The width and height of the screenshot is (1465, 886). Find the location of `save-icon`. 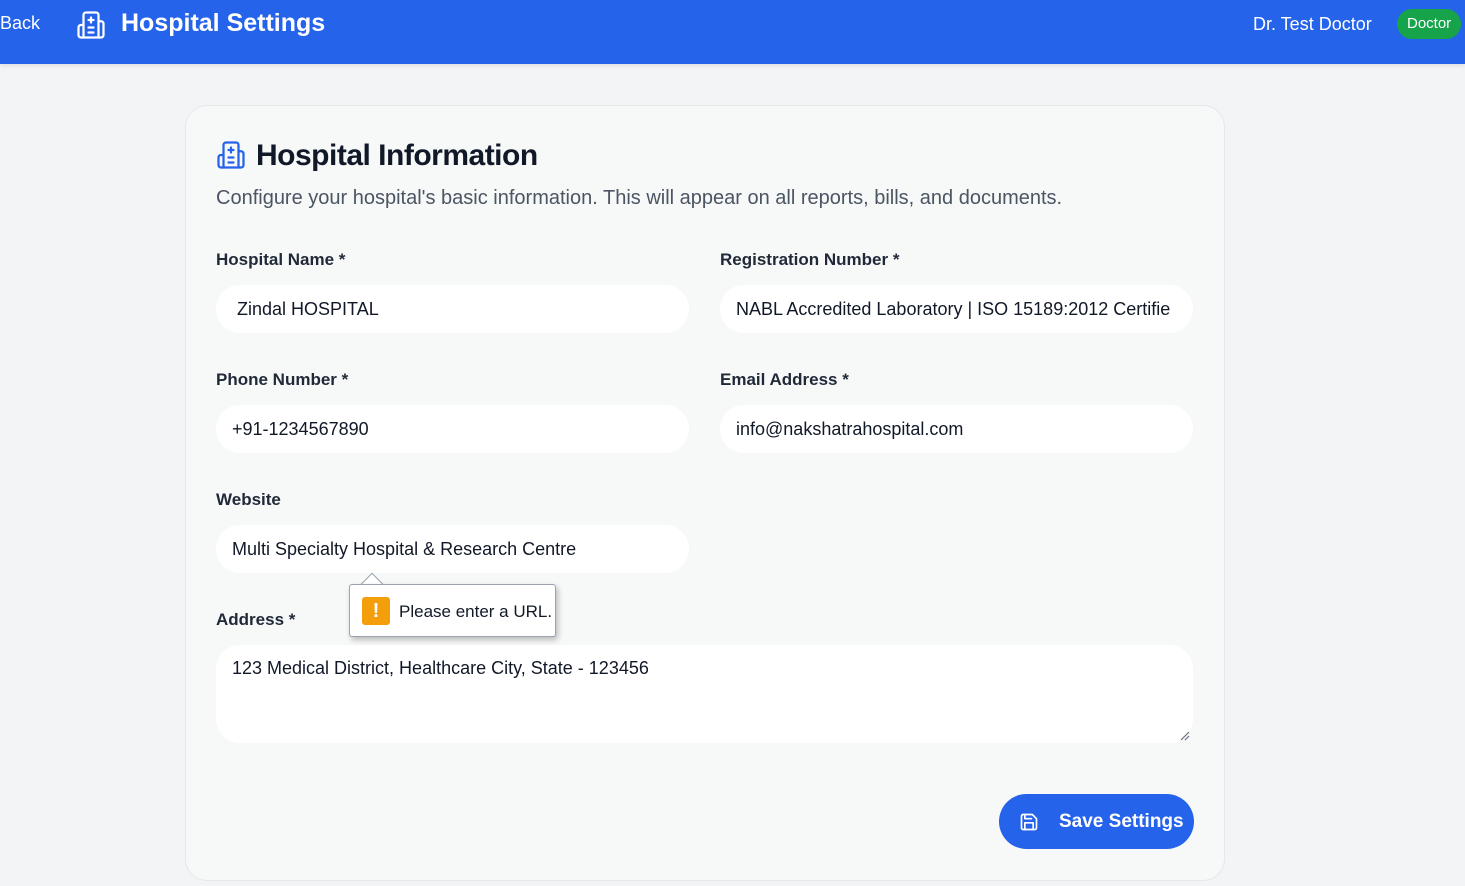

save-icon is located at coordinates (1029, 822).